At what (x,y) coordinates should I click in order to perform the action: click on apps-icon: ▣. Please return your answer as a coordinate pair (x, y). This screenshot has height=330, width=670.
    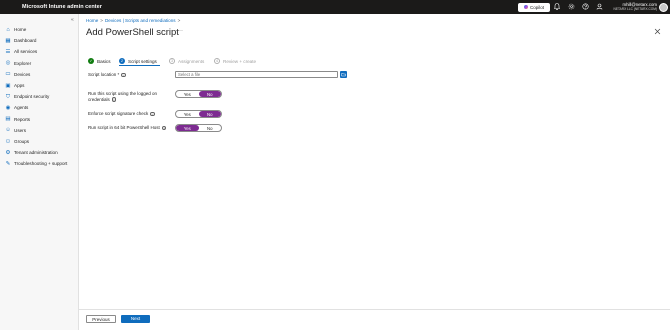
    Looking at the image, I should click on (8, 85).